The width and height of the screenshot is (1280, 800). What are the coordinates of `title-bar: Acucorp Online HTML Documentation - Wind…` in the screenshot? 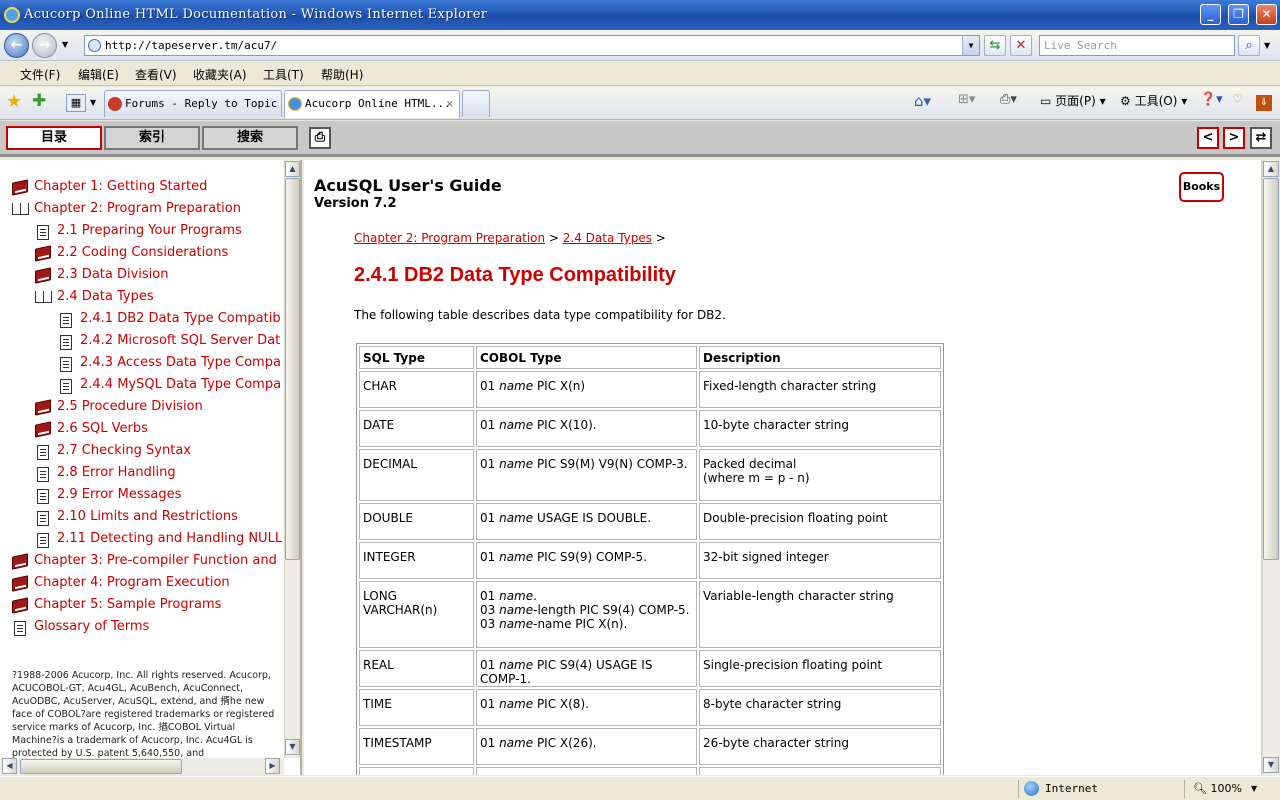 It's located at (640, 15).